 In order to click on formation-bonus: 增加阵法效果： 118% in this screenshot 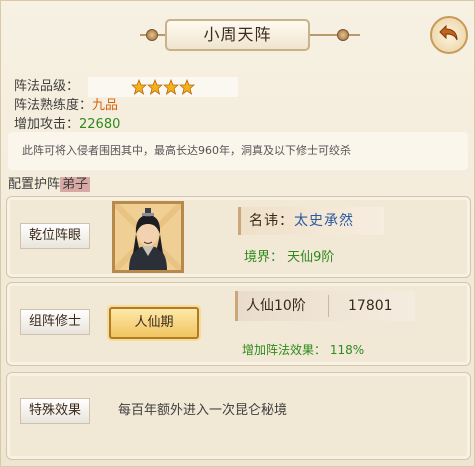, I will do `click(303, 350)`.